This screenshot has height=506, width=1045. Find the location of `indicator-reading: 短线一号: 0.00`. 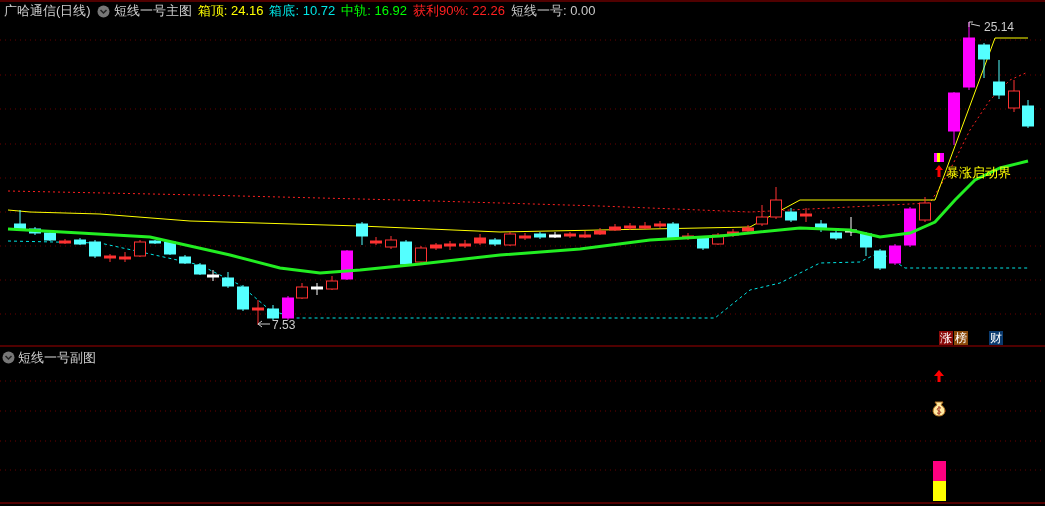

indicator-reading: 短线一号: 0.00 is located at coordinates (553, 11).